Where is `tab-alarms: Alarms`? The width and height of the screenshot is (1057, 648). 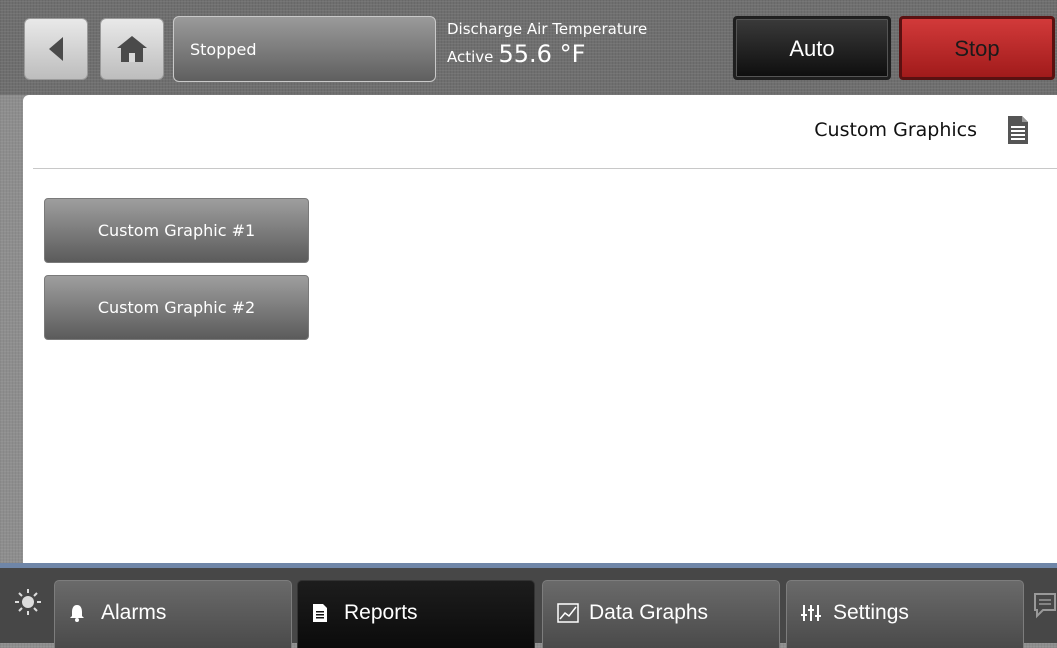
tab-alarms: Alarms is located at coordinates (173, 614).